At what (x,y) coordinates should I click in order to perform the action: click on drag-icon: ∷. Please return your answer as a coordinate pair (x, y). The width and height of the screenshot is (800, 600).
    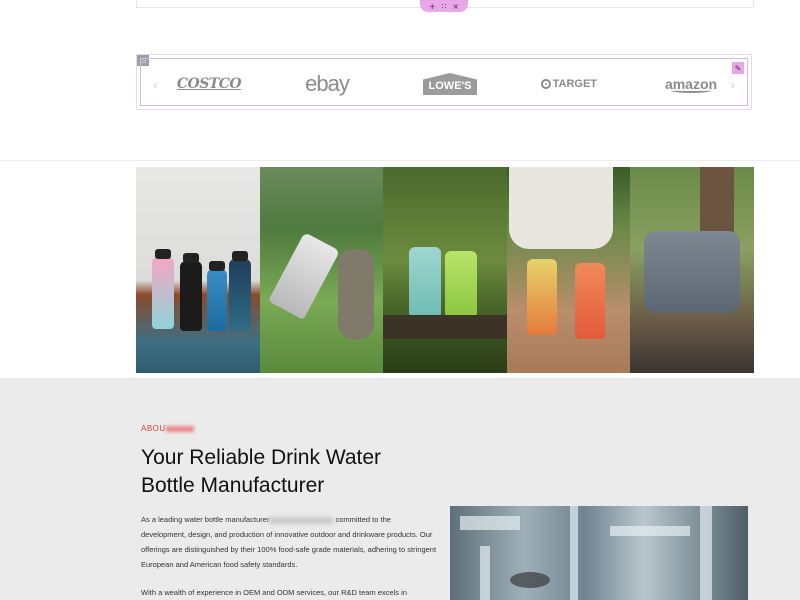
    Looking at the image, I should click on (443, 6).